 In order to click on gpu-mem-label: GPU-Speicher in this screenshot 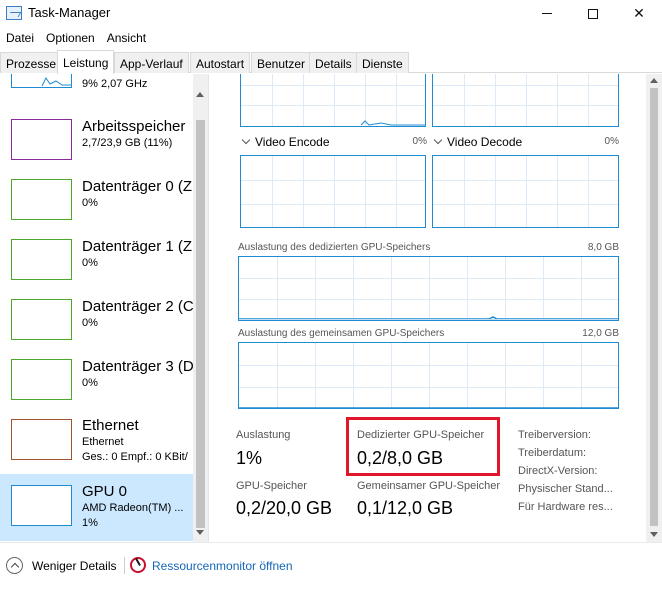, I will do `click(271, 486)`.